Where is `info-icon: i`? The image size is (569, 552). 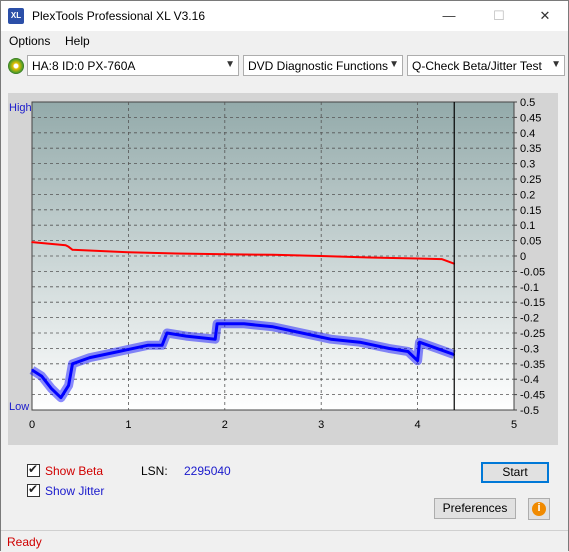 info-icon: i is located at coordinates (539, 508).